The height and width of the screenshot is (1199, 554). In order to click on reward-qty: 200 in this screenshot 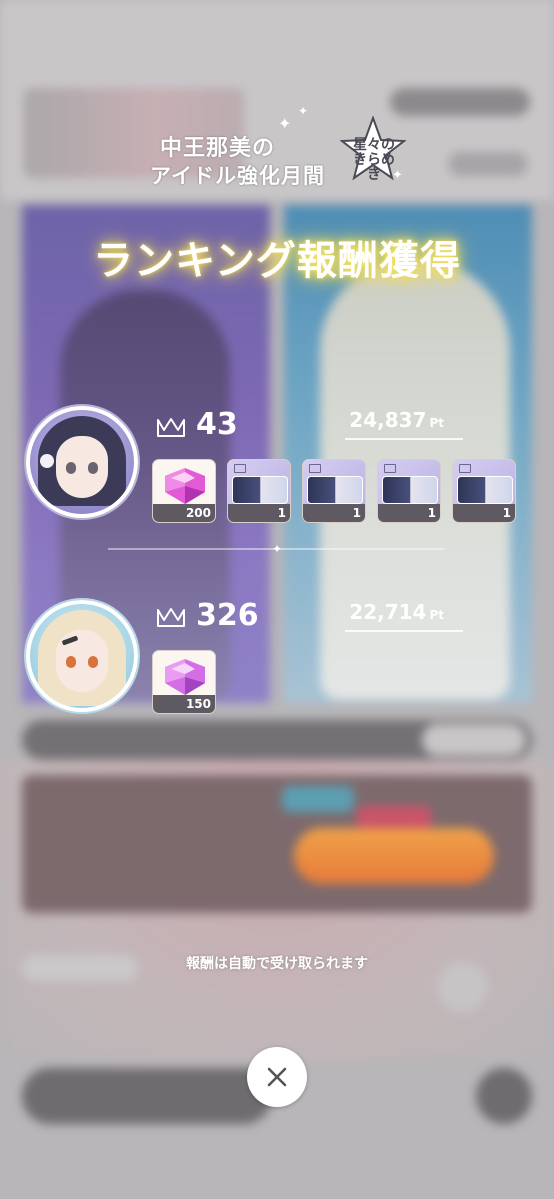, I will do `click(184, 513)`.